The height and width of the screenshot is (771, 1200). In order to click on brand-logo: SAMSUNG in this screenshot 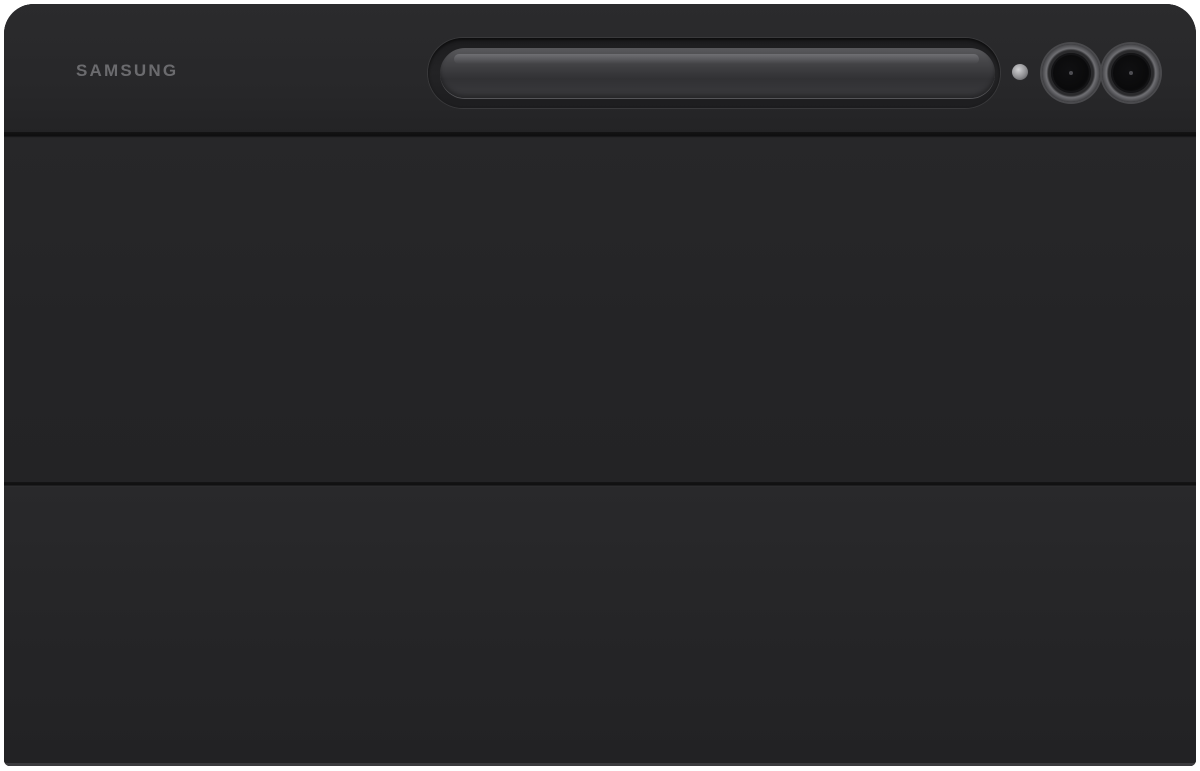, I will do `click(127, 70)`.